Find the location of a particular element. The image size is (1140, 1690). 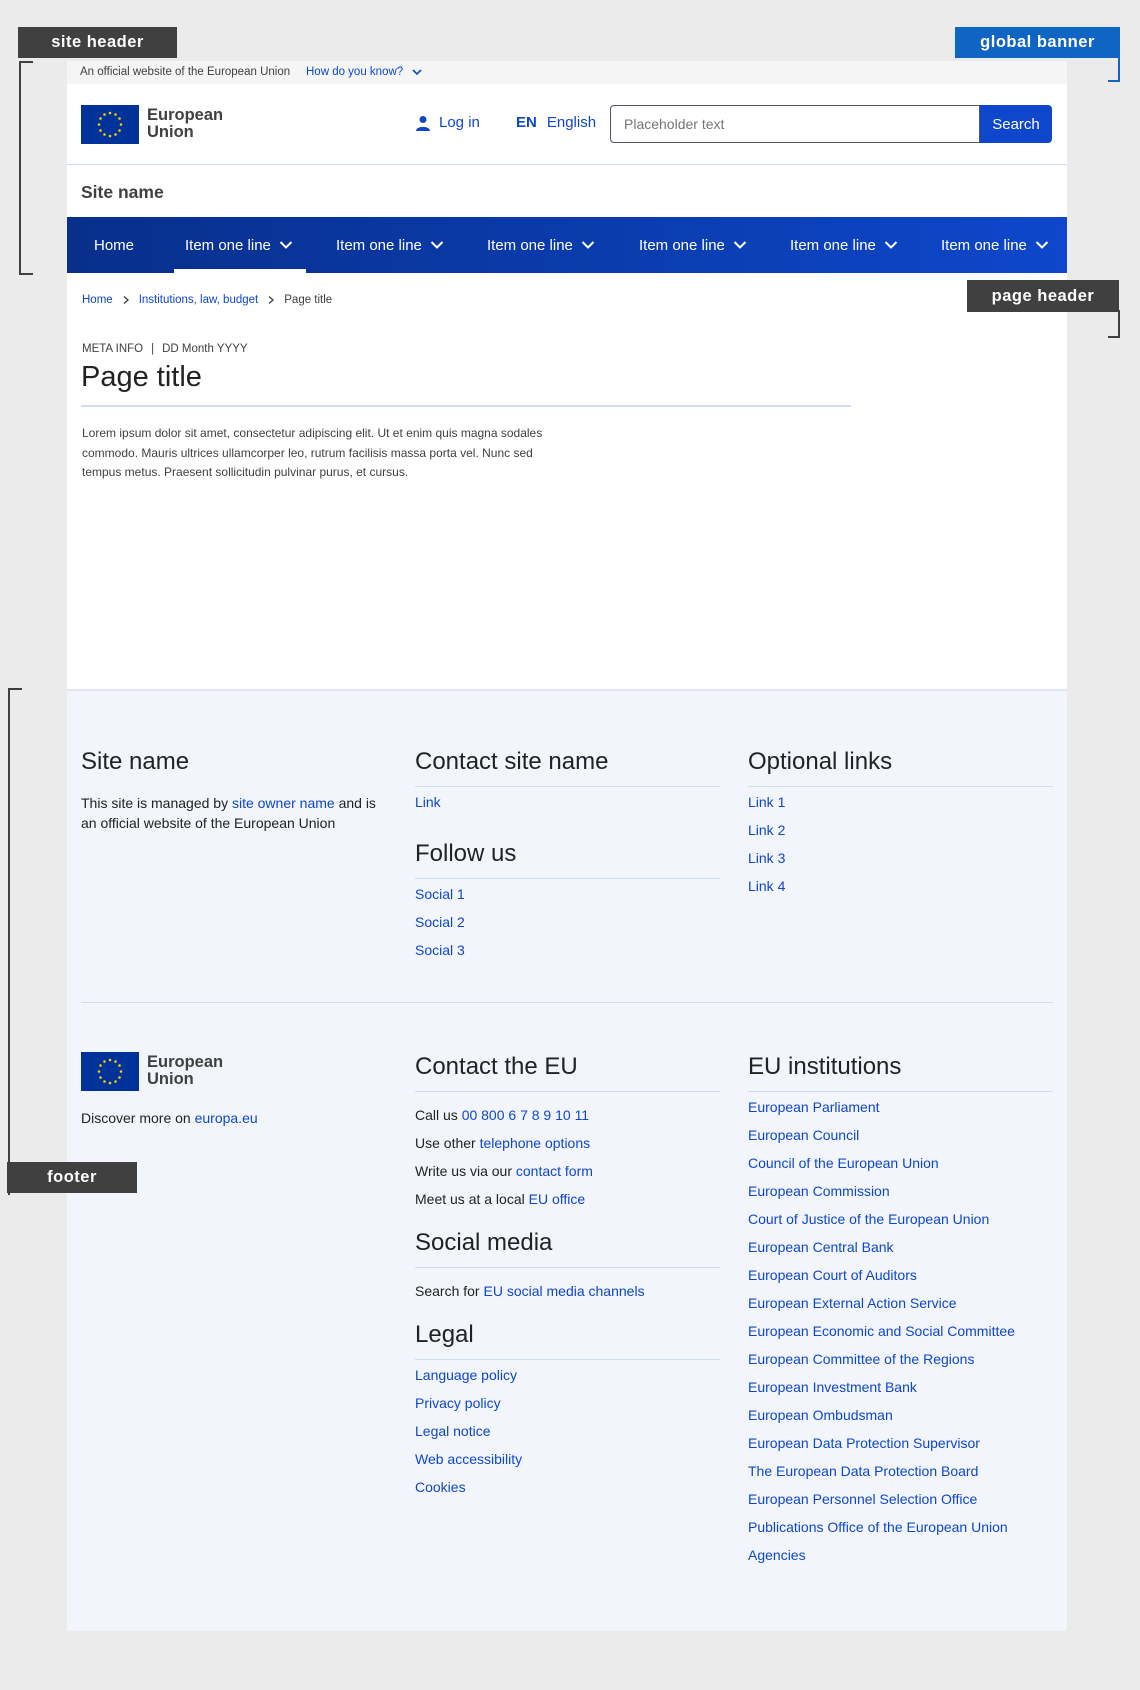

language-code: EN is located at coordinates (526, 122).